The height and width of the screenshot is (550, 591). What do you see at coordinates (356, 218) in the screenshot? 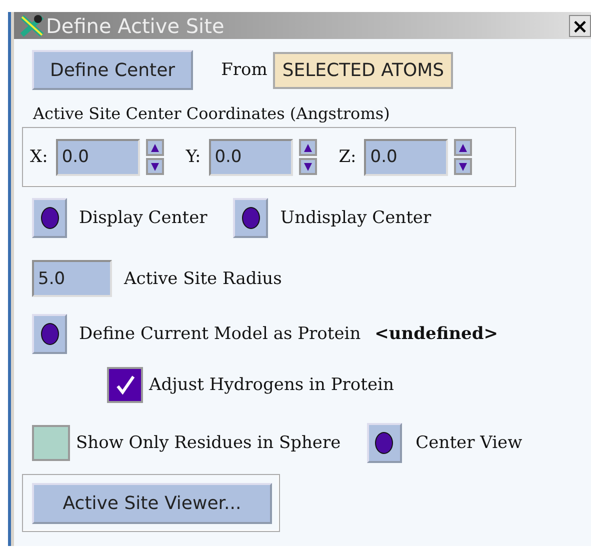
I see `button-label: Undisplay Center` at bounding box center [356, 218].